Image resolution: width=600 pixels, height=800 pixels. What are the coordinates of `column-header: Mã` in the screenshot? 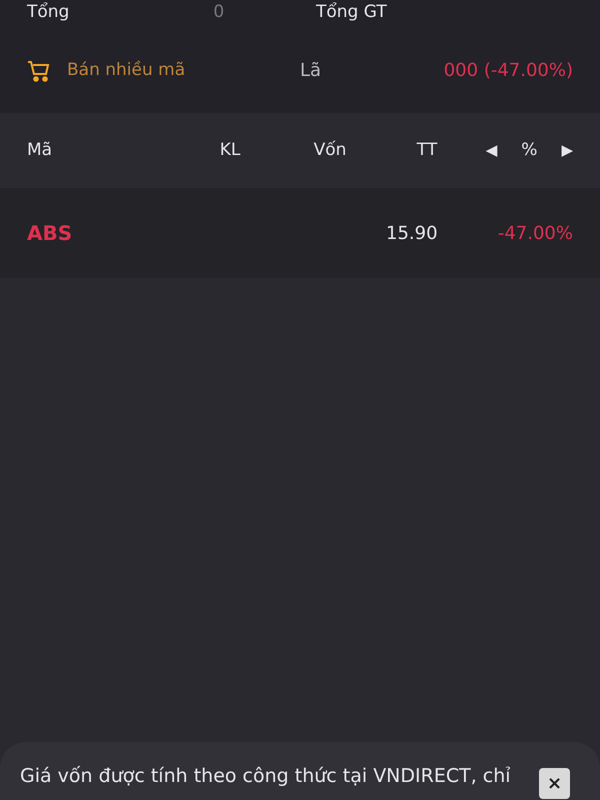 It's located at (40, 150).